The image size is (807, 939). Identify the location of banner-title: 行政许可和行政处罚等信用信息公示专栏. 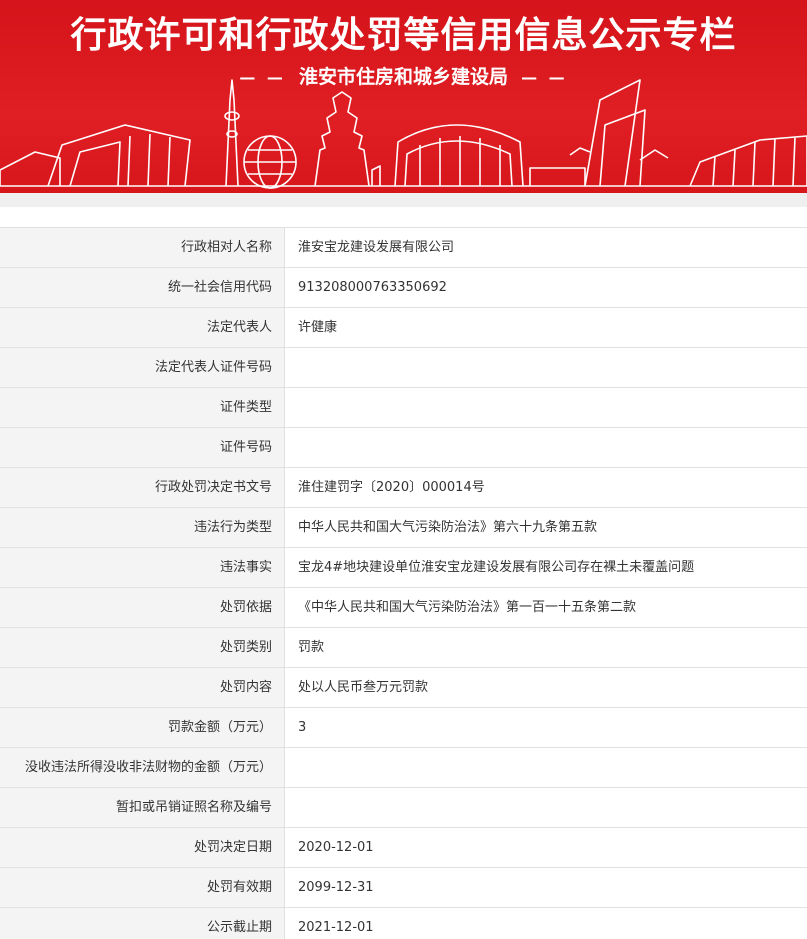
(403, 35).